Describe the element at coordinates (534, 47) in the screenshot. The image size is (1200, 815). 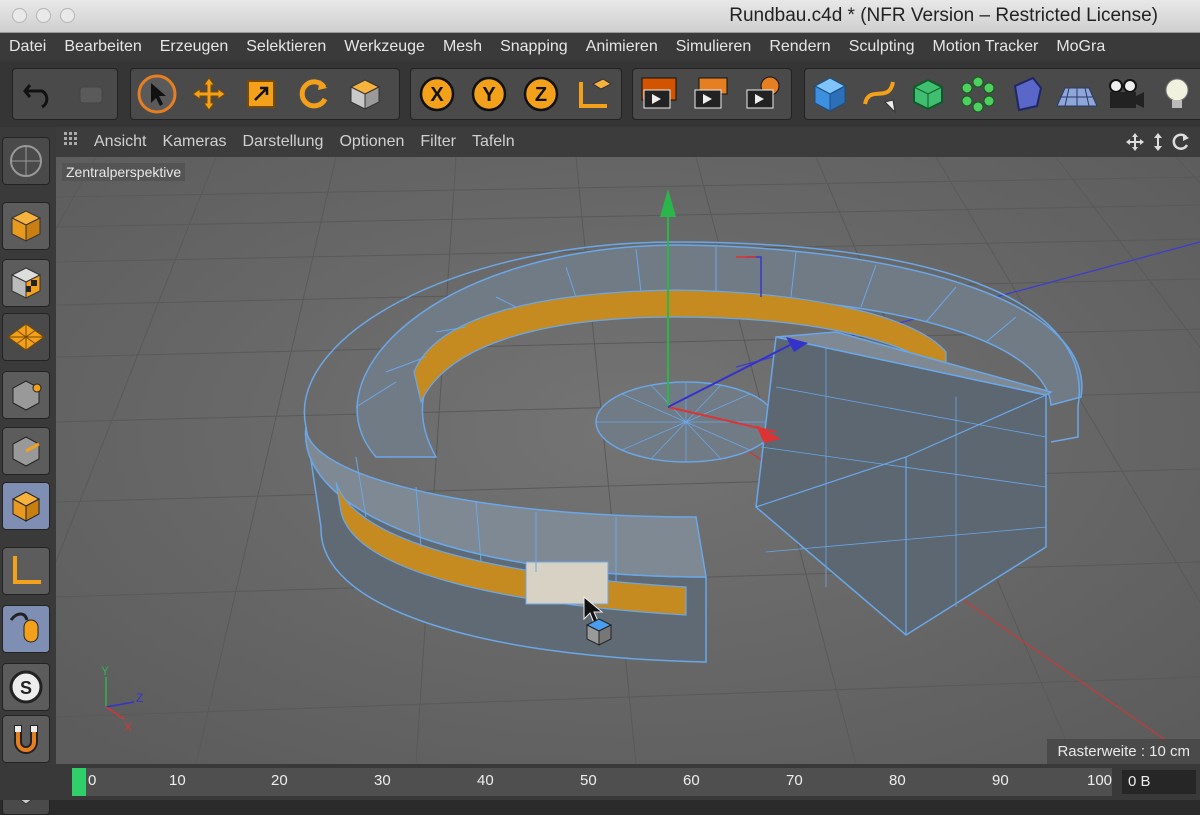
I see `menu-snapping: Snapping` at that location.